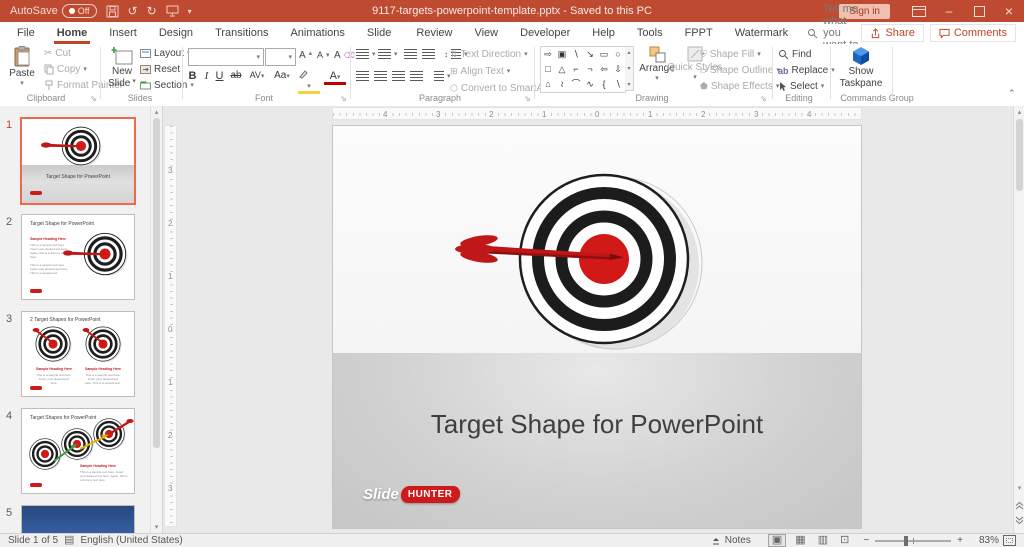 The height and width of the screenshot is (547, 1024). Describe the element at coordinates (1009, 11) in the screenshot. I see `close-button: ×` at that location.